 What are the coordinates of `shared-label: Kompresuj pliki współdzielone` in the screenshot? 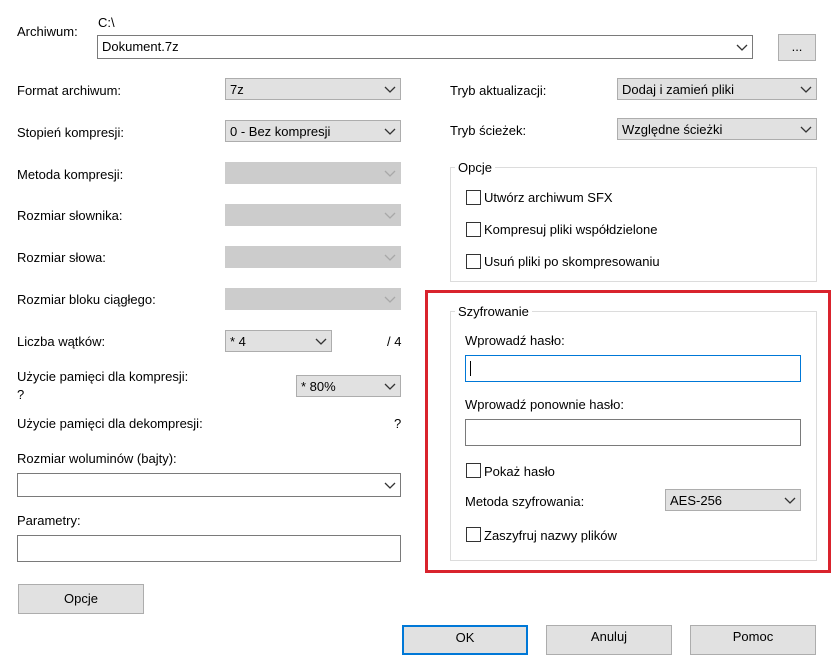 It's located at (570, 229).